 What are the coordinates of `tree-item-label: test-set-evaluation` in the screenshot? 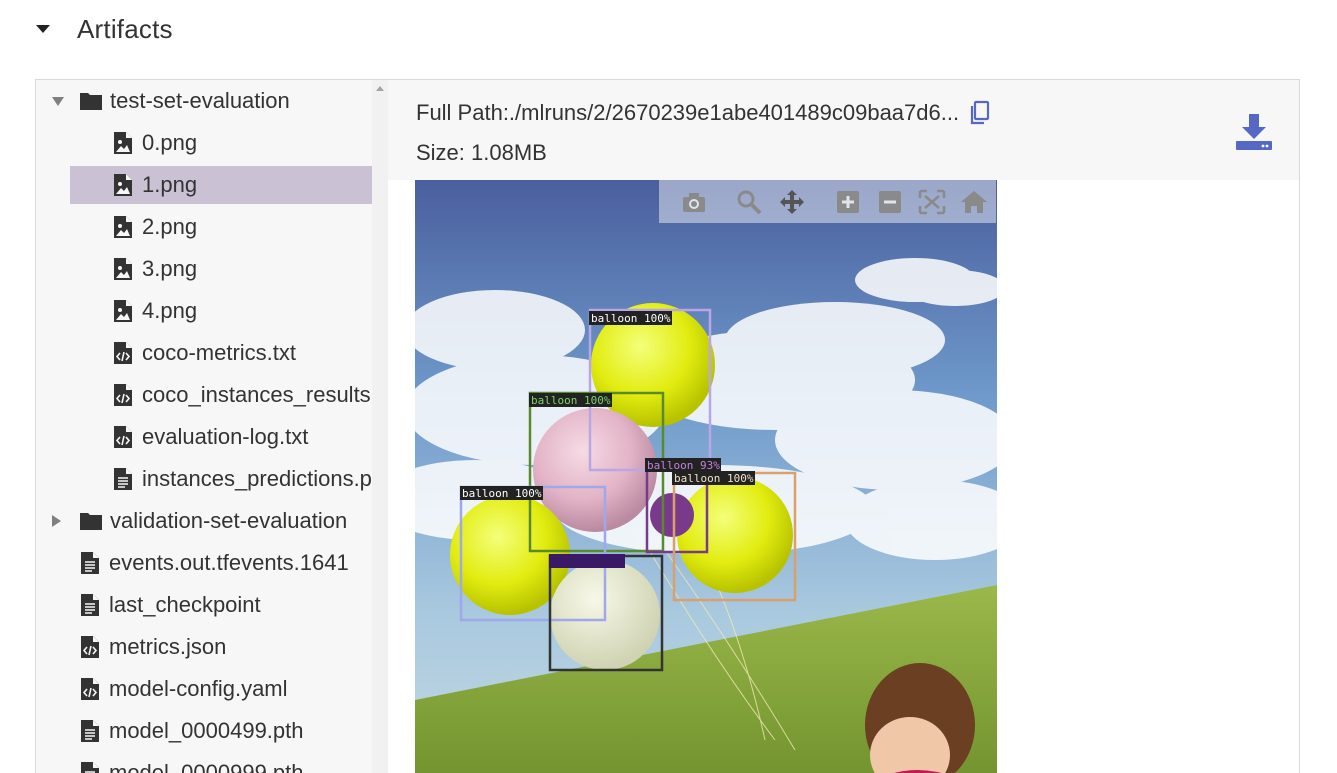 It's located at (200, 100).